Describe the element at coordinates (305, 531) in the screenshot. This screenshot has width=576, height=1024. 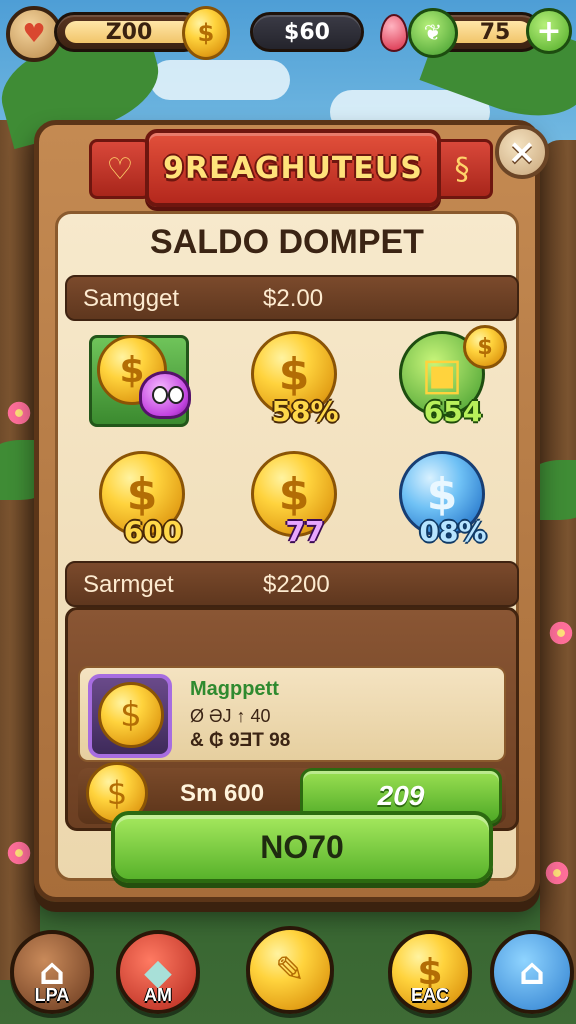
I see `coin-pack-5-value: 77` at that location.